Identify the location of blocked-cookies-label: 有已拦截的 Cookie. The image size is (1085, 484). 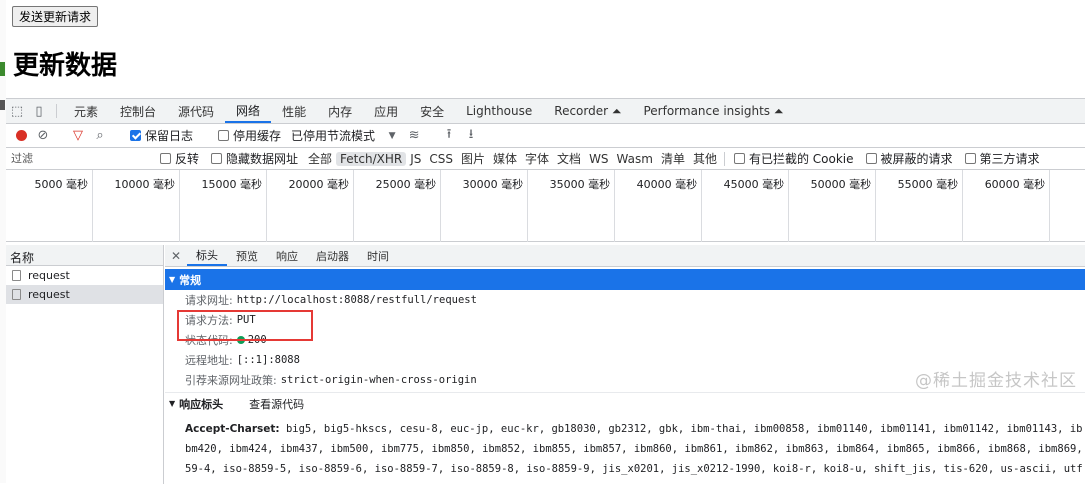
(801, 159).